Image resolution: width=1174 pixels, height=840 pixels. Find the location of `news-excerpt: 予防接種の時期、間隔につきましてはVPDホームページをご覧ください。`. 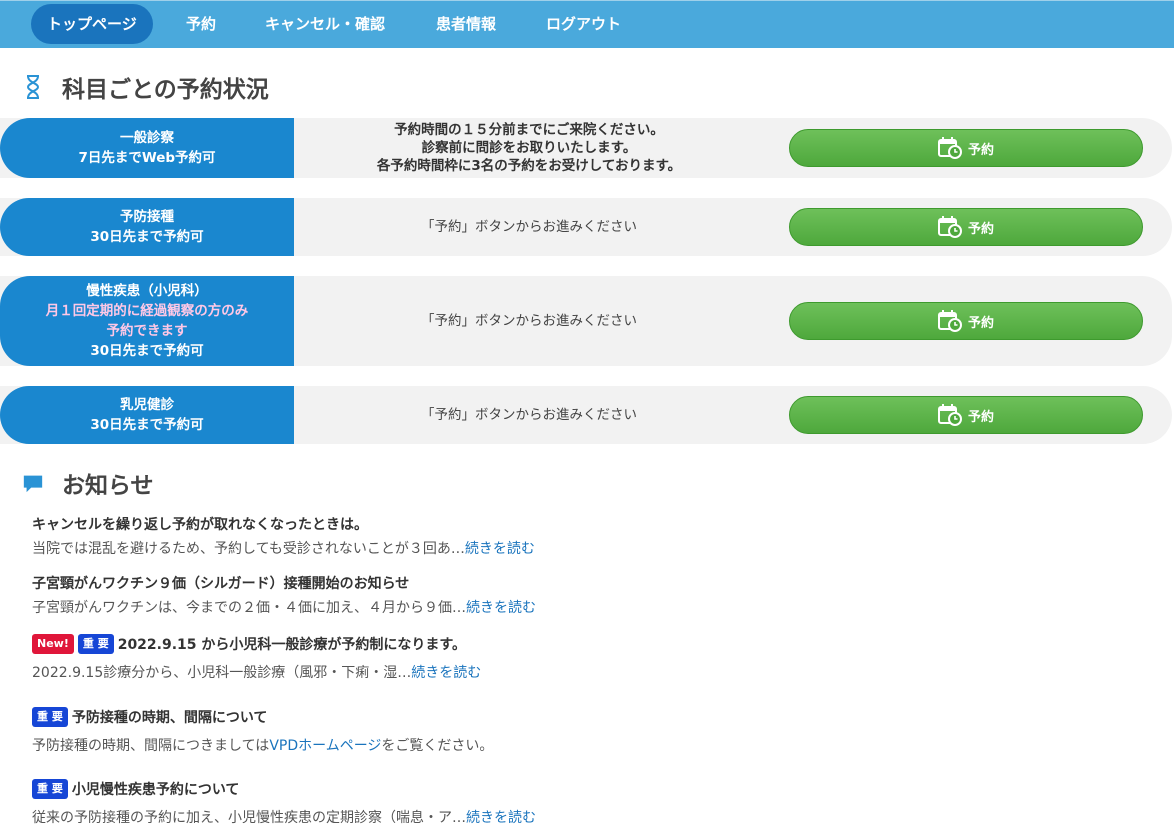

news-excerpt: 予防接種の時期、間隔につきましてはVPDホームページをご覧ください。 is located at coordinates (592, 745).